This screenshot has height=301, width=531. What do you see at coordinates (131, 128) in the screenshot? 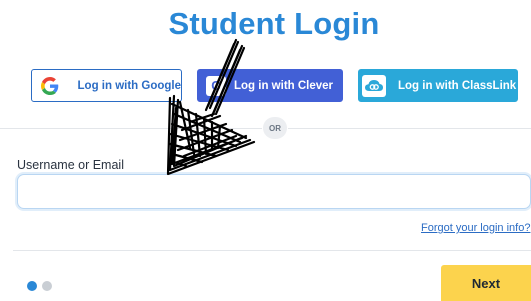
I see `divider-left` at bounding box center [131, 128].